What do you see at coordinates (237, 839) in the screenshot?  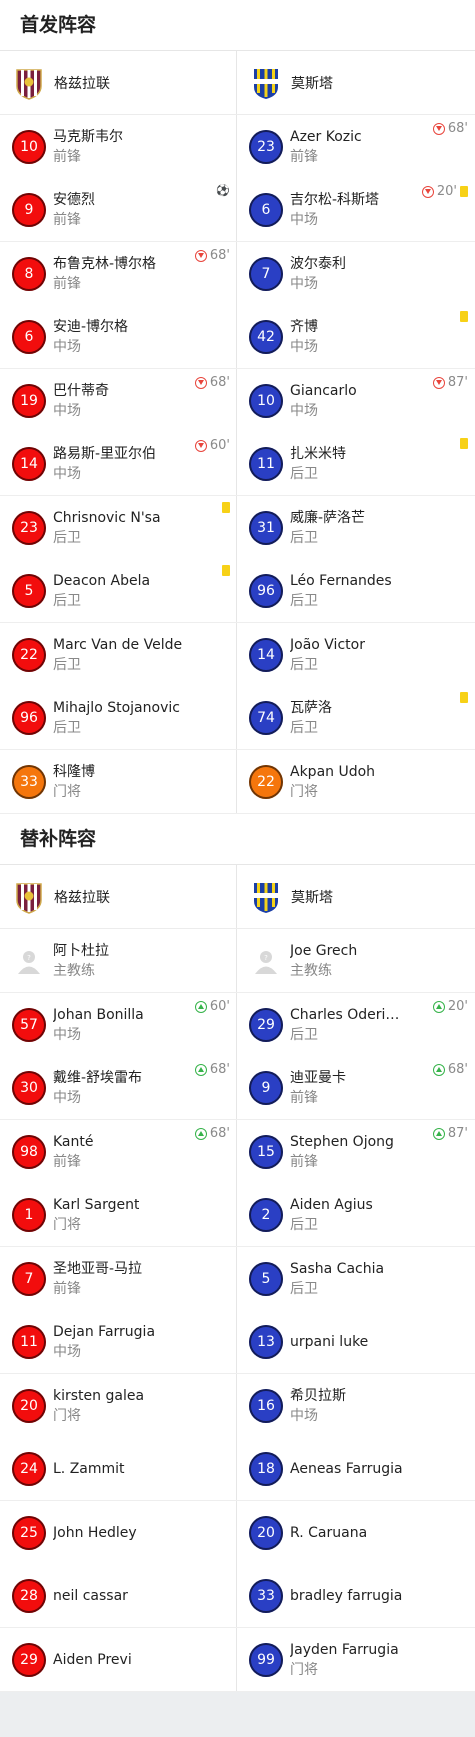 I see `substitutes-title: 替补阵容` at bounding box center [237, 839].